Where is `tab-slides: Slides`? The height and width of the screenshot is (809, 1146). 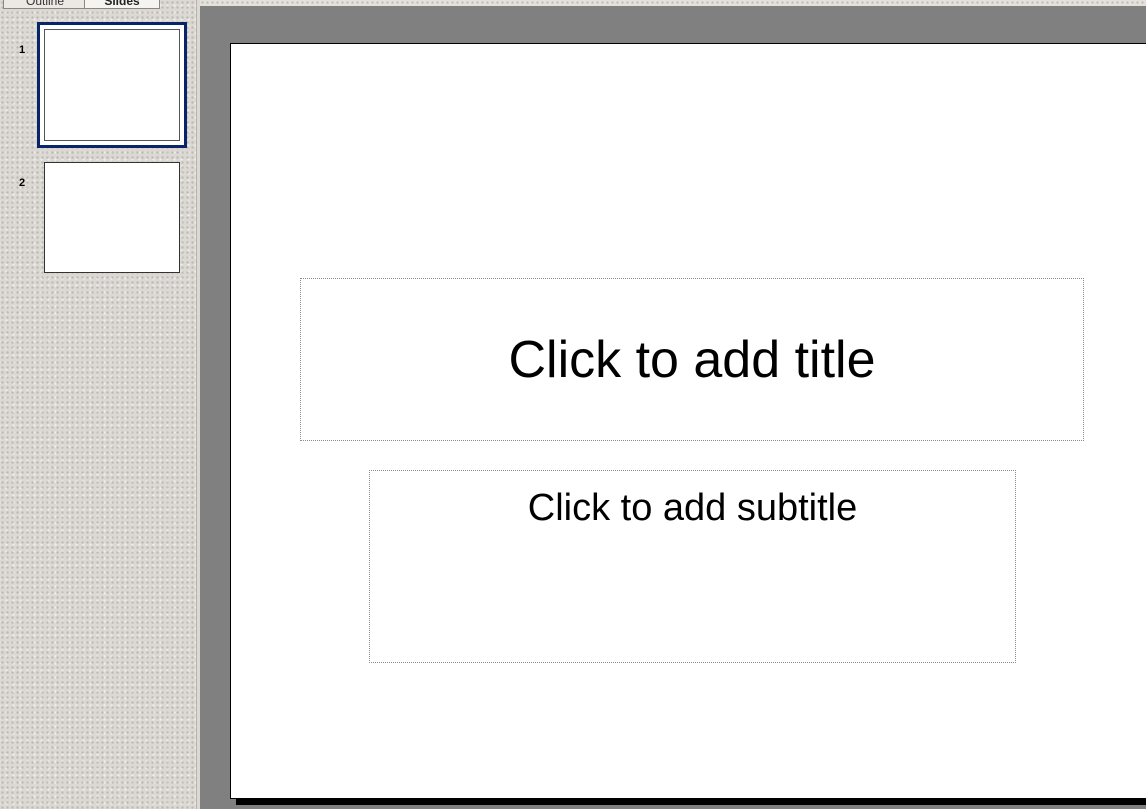
tab-slides: Slides is located at coordinates (122, 4).